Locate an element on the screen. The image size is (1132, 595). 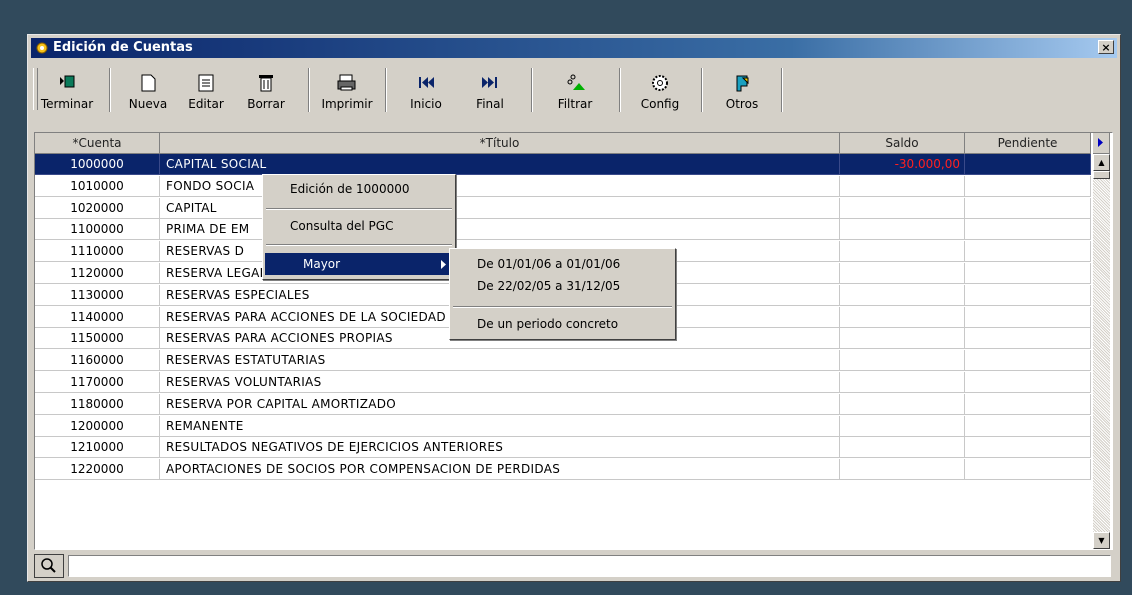
header-cuenta: *Cuenta is located at coordinates (97, 143).